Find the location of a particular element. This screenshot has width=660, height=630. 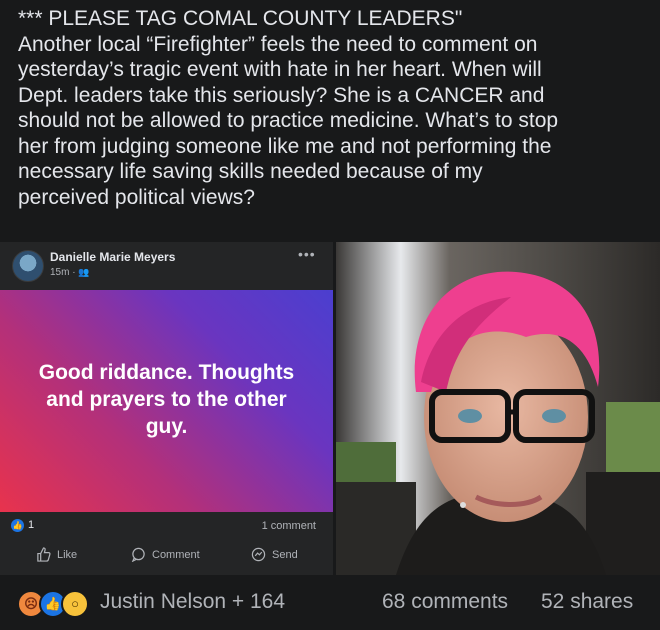

reaction-icons: ☹ 👍 ○ is located at coordinates (53, 604).